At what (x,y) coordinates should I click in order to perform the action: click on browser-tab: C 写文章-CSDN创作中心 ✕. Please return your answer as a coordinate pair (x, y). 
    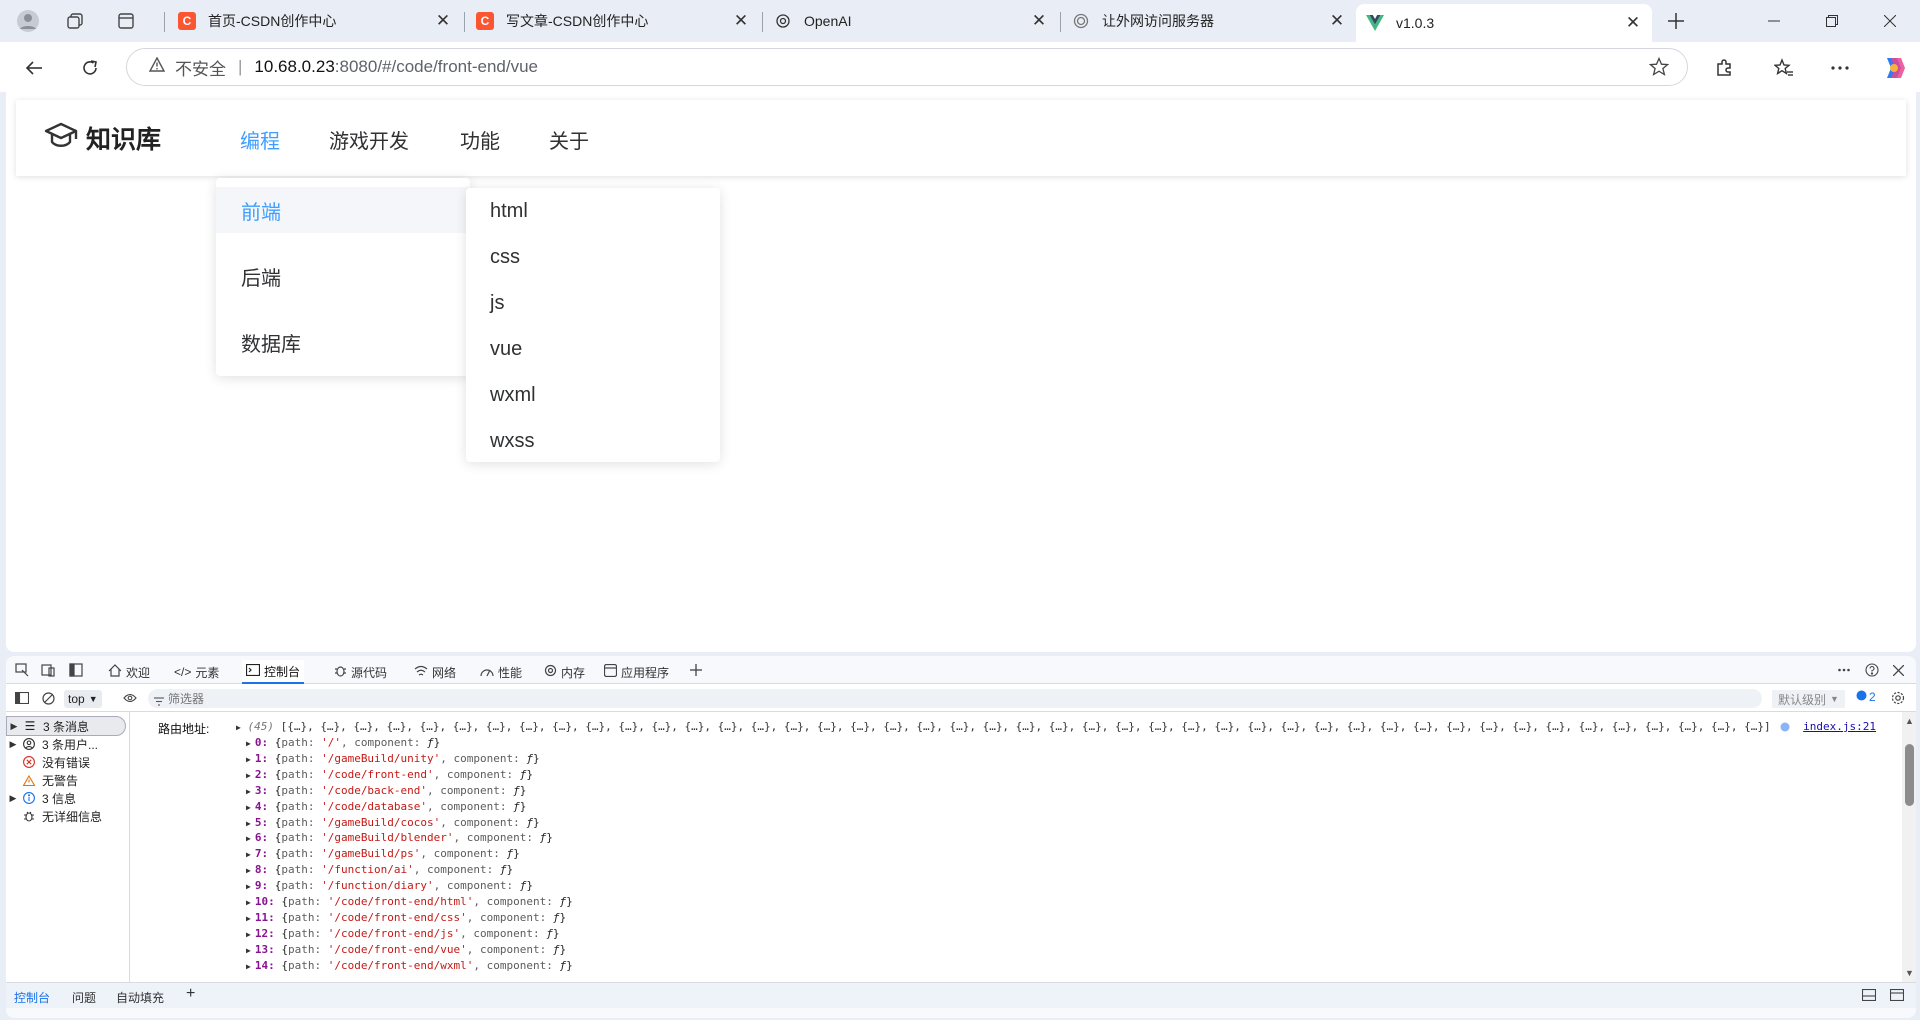
    Looking at the image, I should click on (613, 21).